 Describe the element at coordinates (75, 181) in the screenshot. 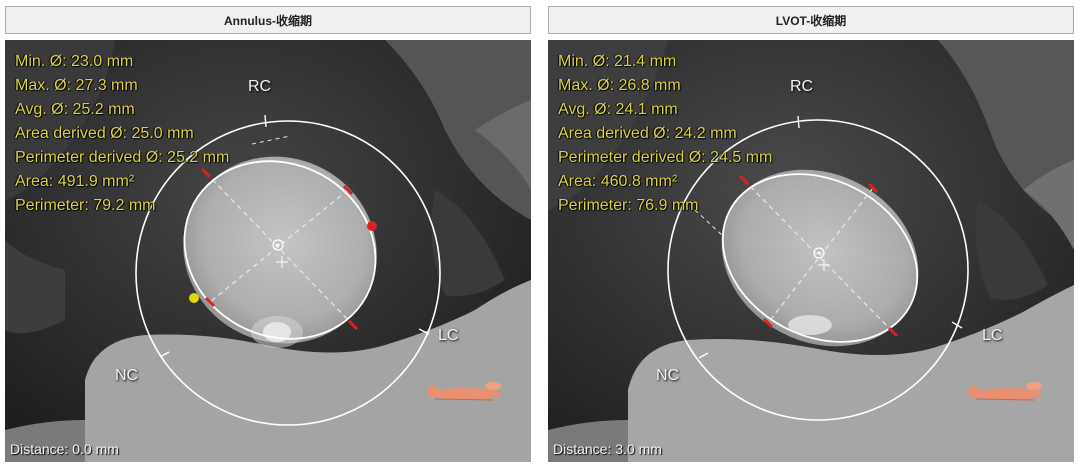

I see `area-value: Area: 491.9 mm²` at that location.